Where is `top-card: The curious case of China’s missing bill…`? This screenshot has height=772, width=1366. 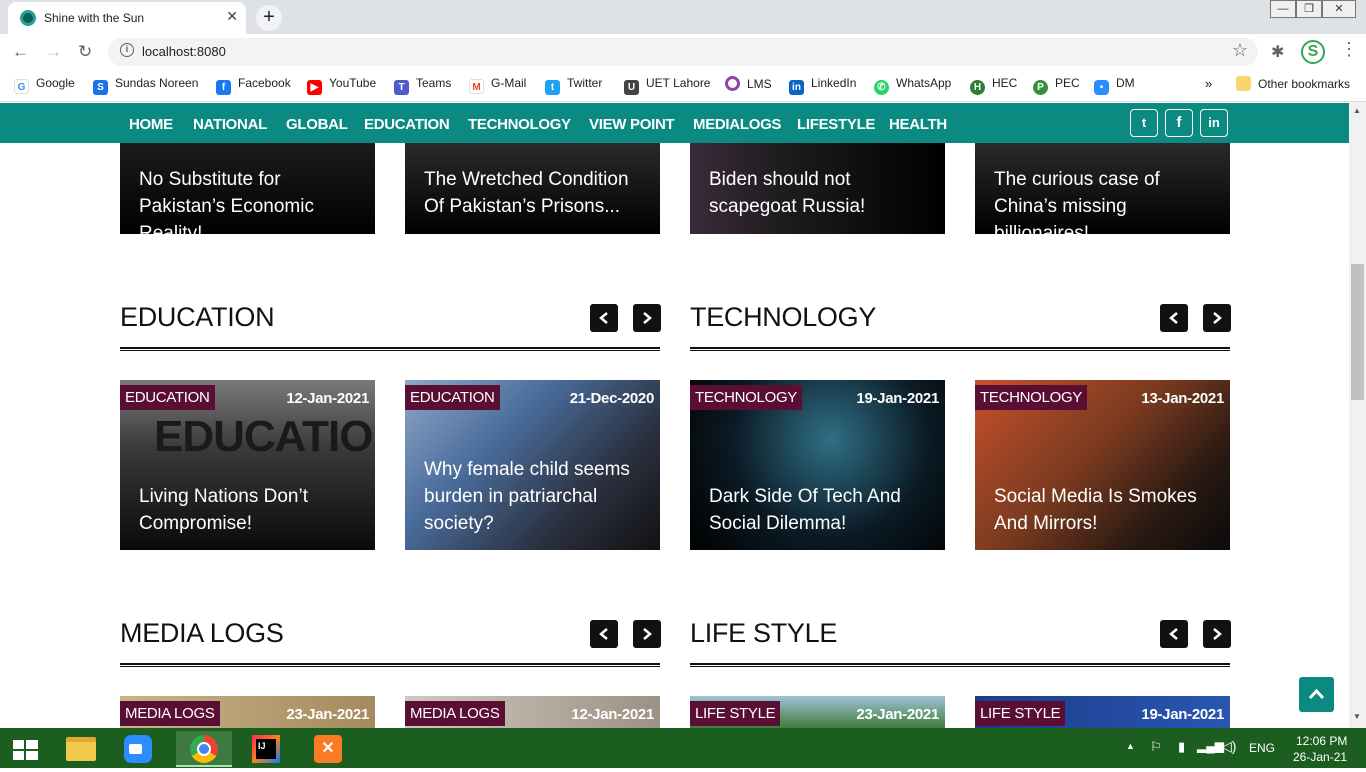
top-card: The curious case of China’s missing bill… is located at coordinates (1102, 188).